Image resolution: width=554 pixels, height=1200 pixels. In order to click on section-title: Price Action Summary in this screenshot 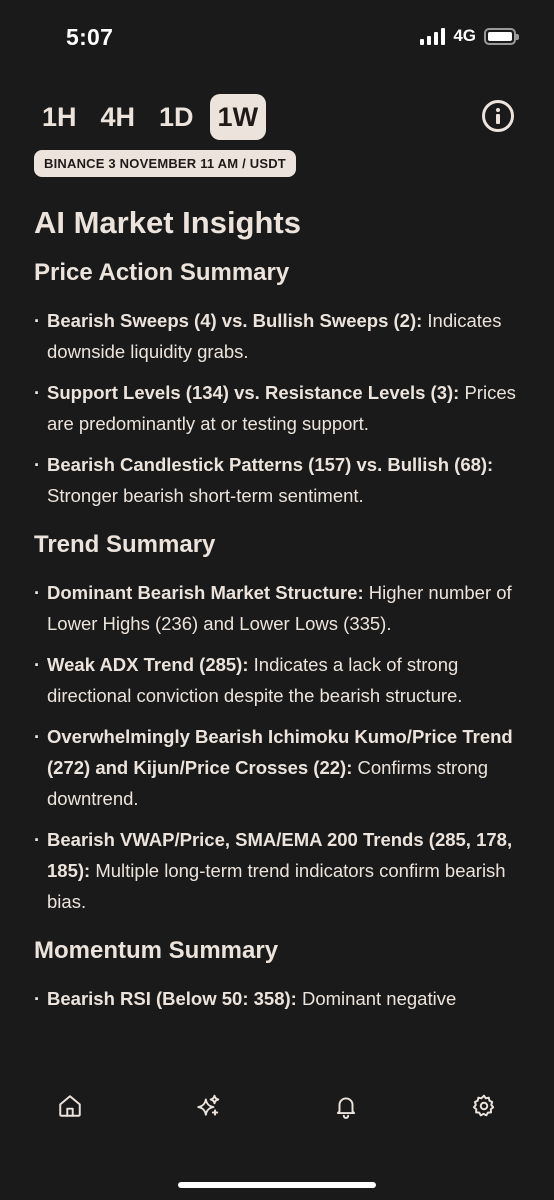, I will do `click(162, 272)`.